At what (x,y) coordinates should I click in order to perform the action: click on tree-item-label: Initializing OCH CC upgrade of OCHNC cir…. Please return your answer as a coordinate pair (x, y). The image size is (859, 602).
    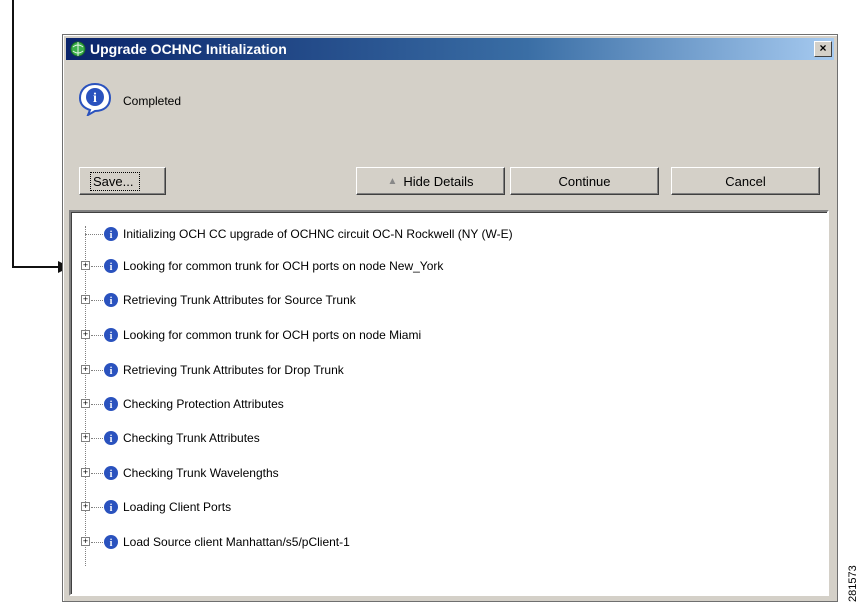
    Looking at the image, I should click on (318, 234).